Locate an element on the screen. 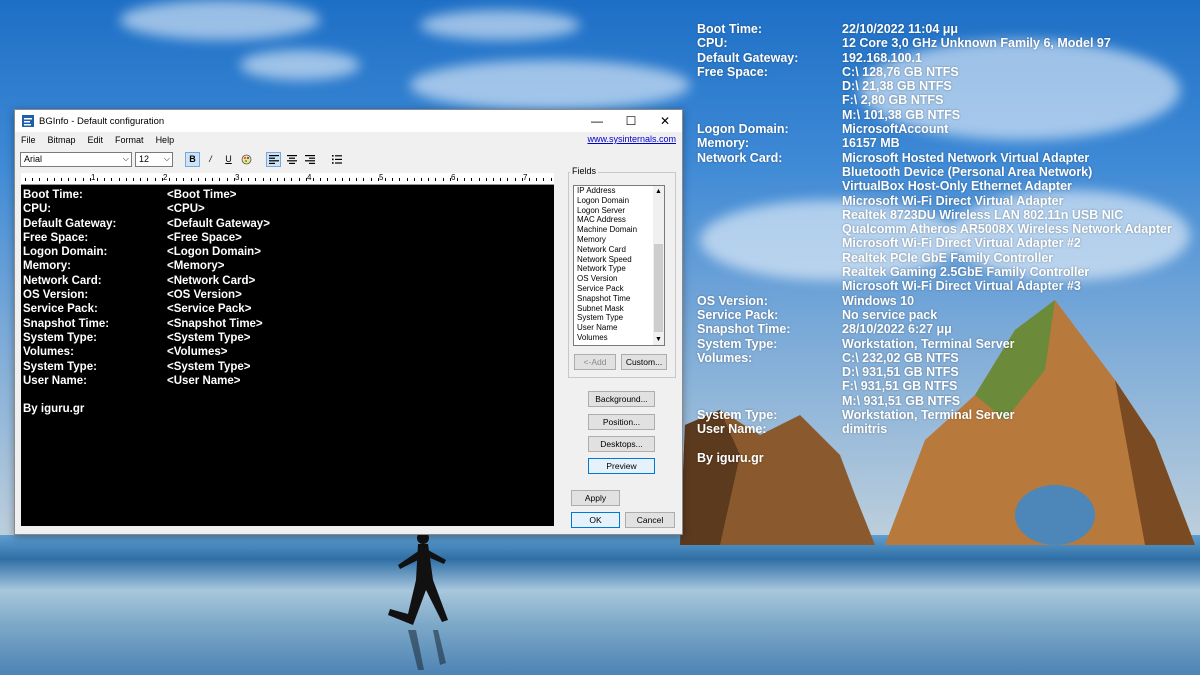  italic-button: / is located at coordinates (210, 159).